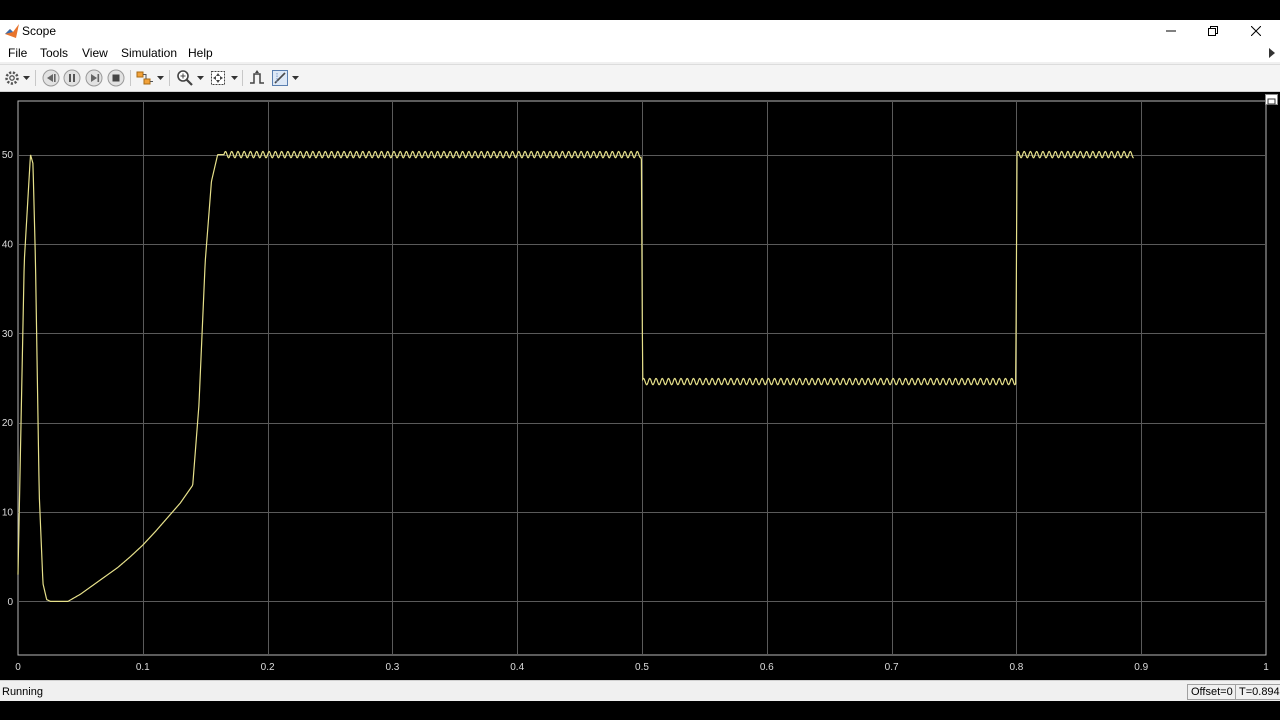  I want to click on x-tick-label: 0.6, so click(767, 667).